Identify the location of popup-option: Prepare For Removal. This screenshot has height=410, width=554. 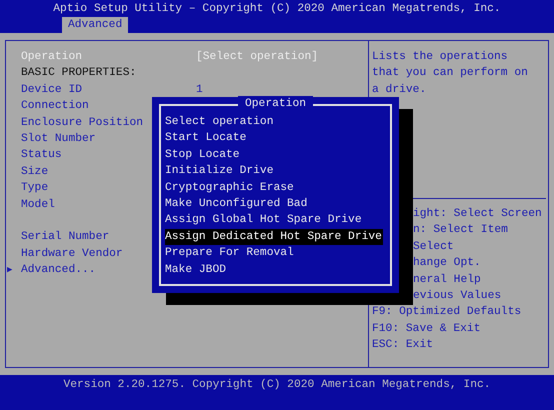
(230, 253).